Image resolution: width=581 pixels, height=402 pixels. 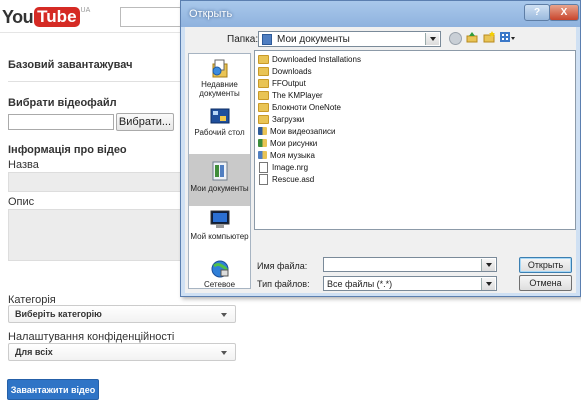 What do you see at coordinates (219, 284) in the screenshot?
I see `place-label: Сетевое` at bounding box center [219, 284].